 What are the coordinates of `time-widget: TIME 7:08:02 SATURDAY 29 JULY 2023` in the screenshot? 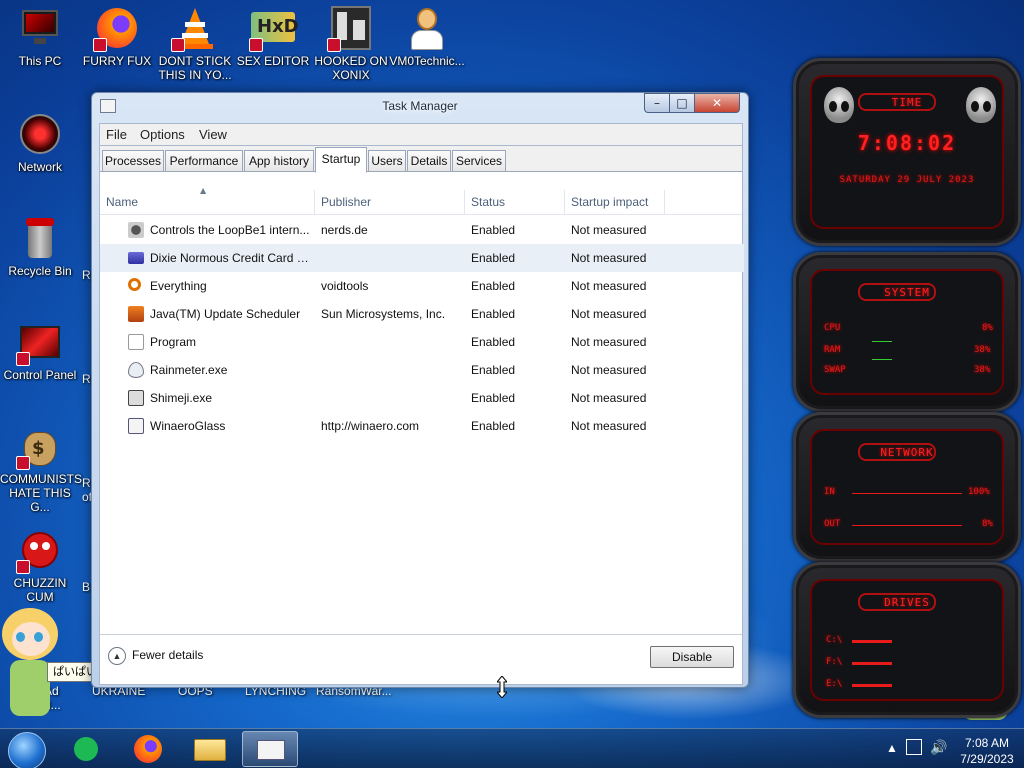 It's located at (907, 152).